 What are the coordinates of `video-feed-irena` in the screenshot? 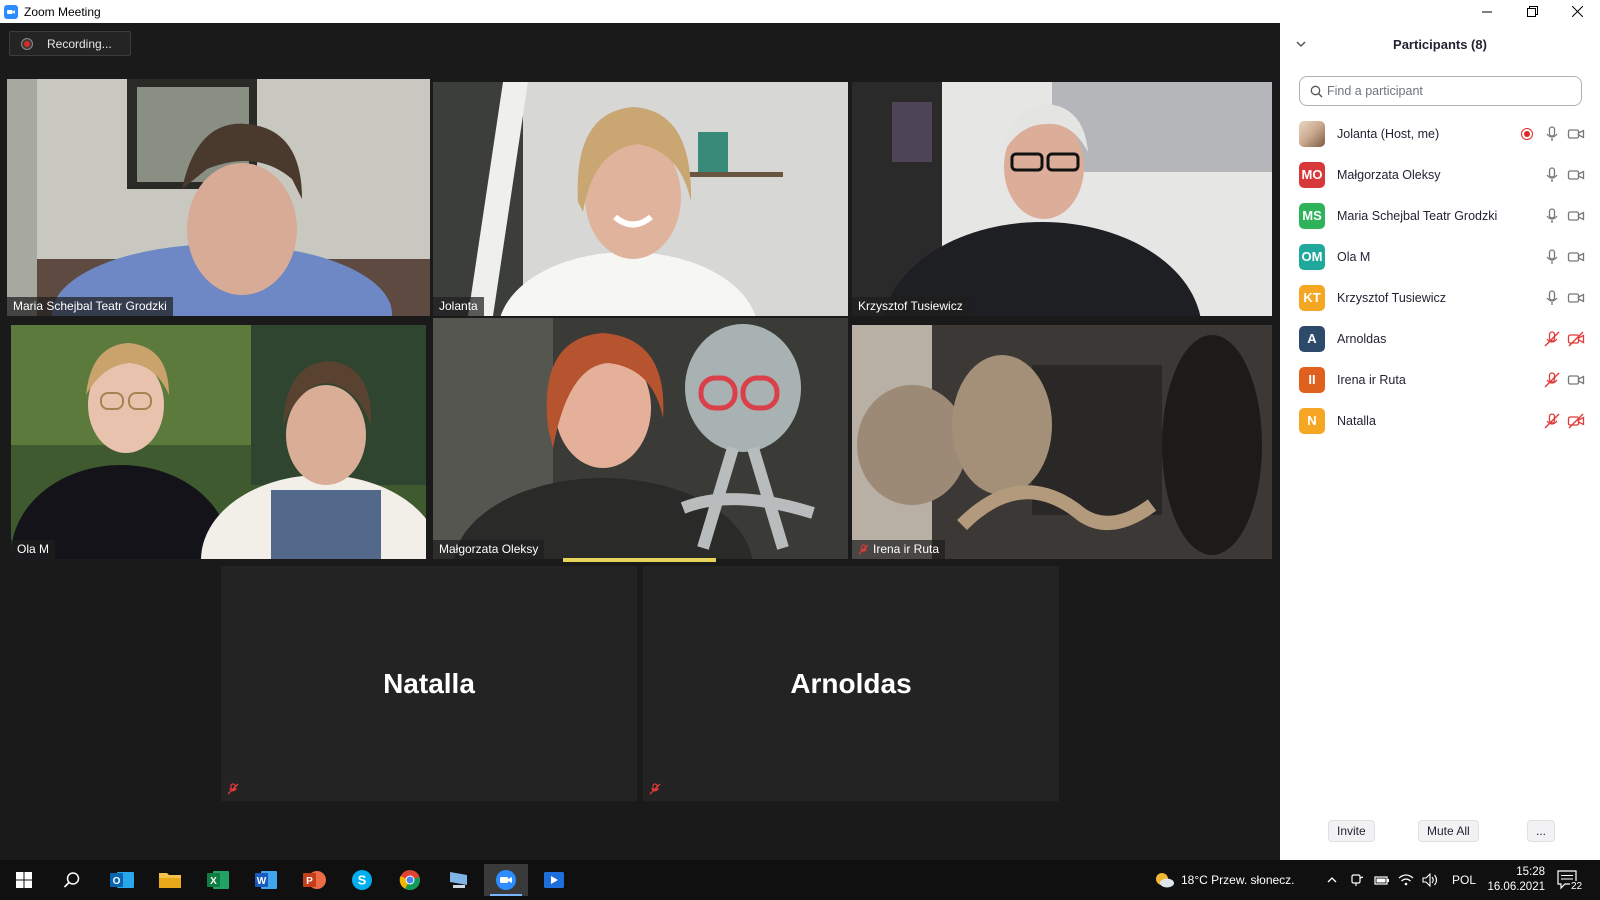 It's located at (1062, 442).